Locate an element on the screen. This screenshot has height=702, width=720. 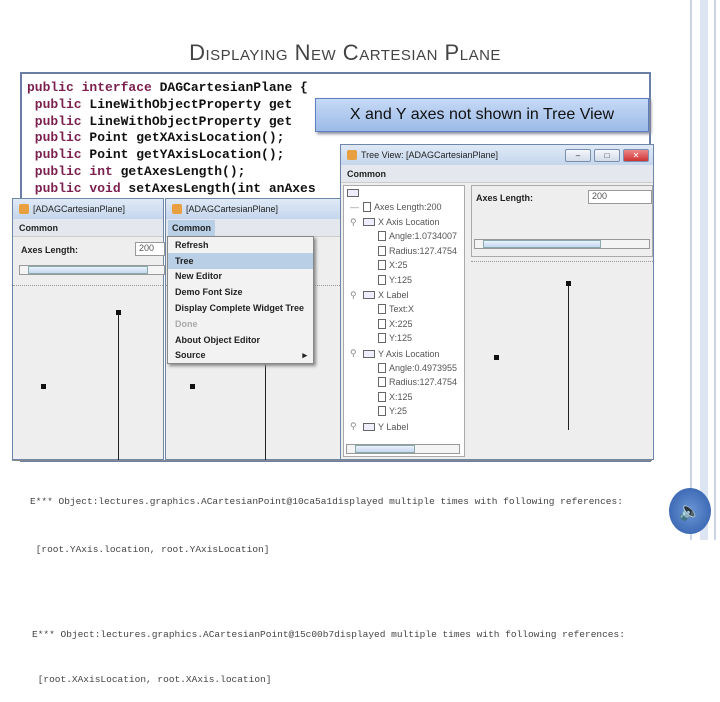
menu-item: Display Complete Widget Tree is located at coordinates (240, 308).